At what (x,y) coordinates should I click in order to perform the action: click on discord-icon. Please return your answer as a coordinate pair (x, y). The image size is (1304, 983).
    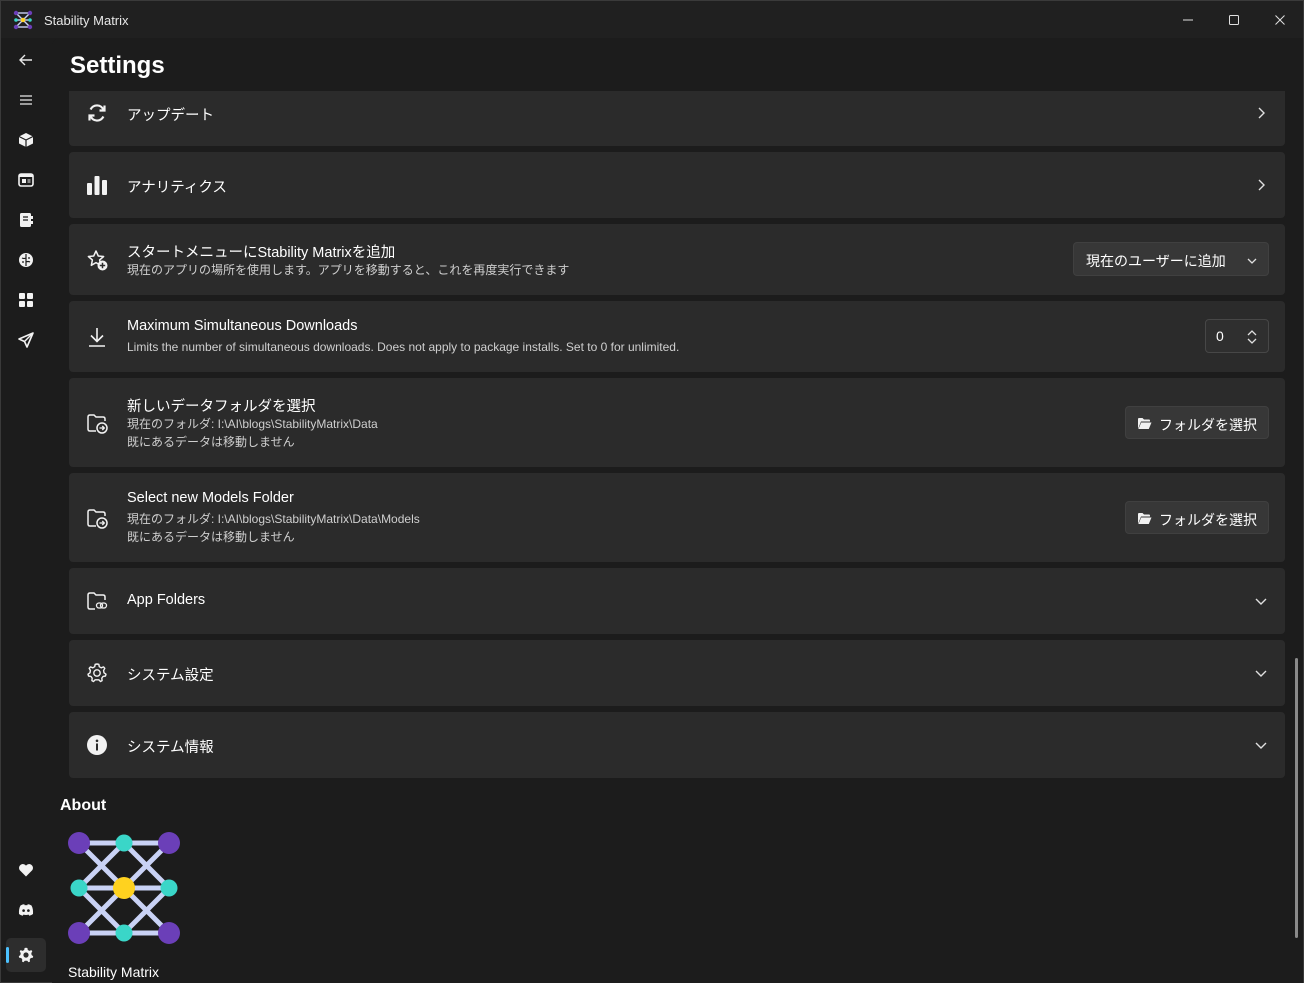
    Looking at the image, I should click on (26, 910).